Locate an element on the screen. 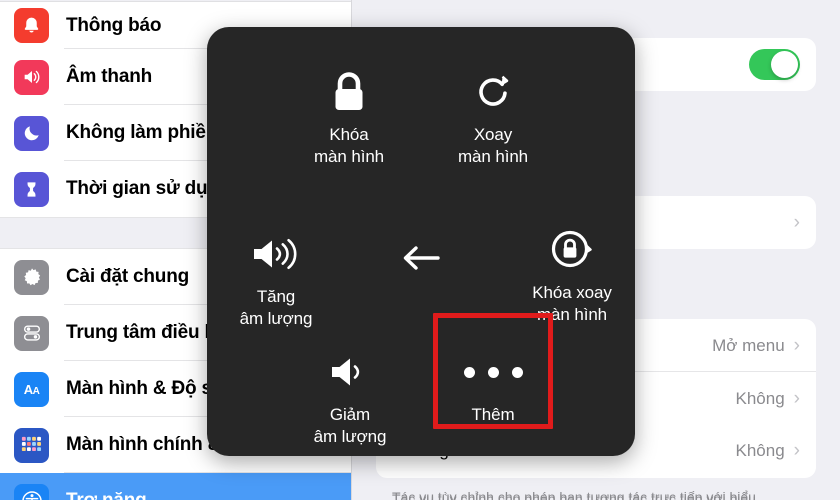  menu-item-label: Thêm is located at coordinates (493, 414).